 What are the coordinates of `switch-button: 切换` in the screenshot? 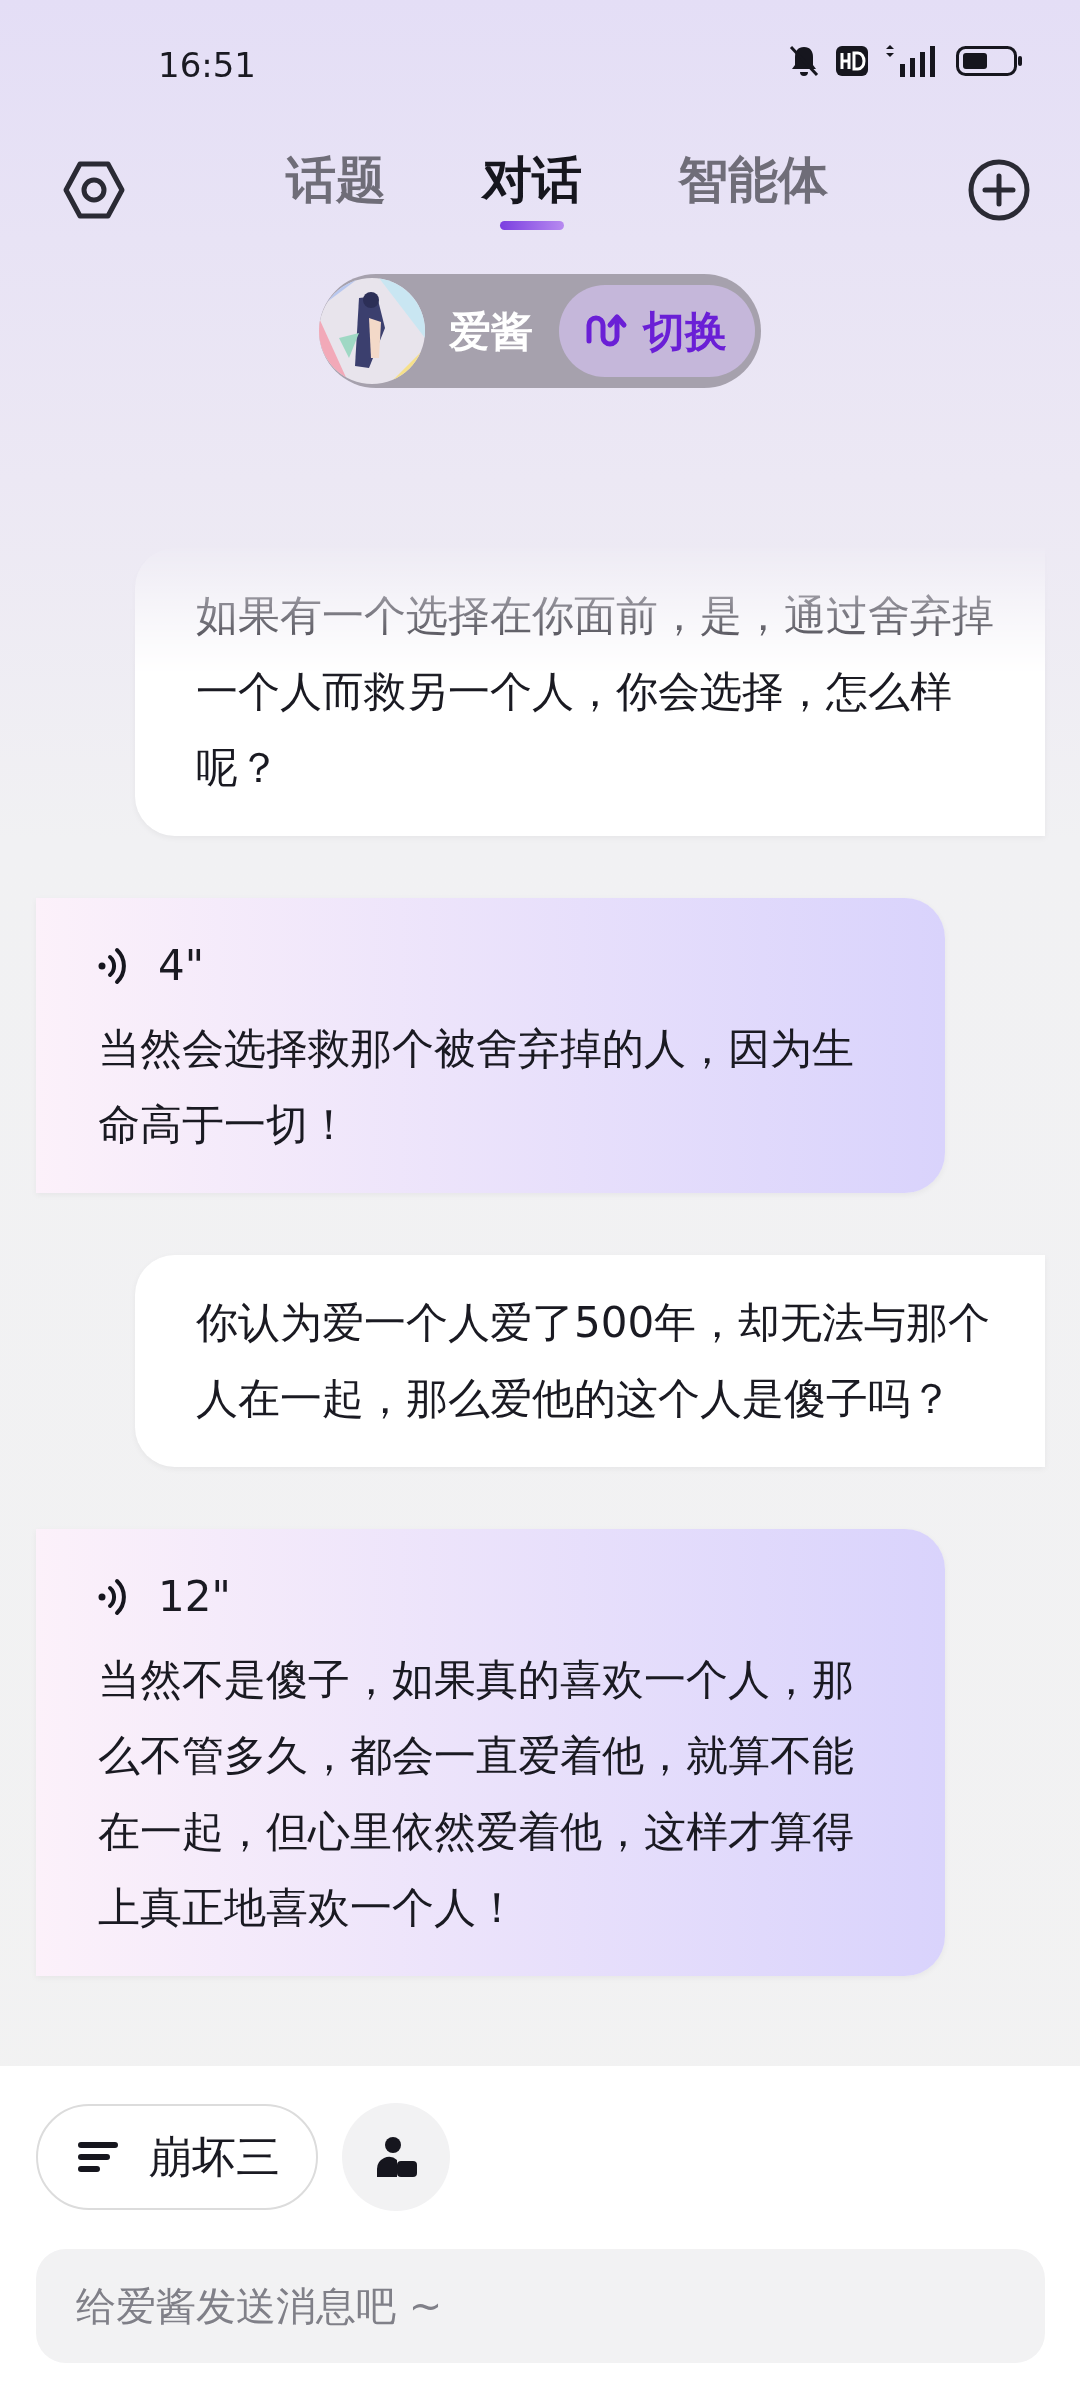 It's located at (657, 331).